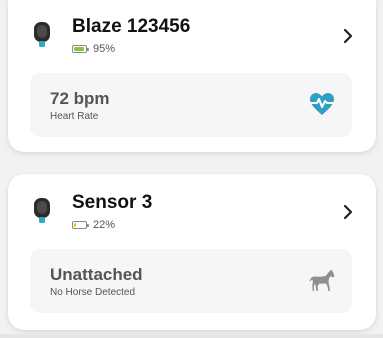 This screenshot has height=338, width=383. What do you see at coordinates (112, 202) in the screenshot?
I see `device-name: Sensor 3` at bounding box center [112, 202].